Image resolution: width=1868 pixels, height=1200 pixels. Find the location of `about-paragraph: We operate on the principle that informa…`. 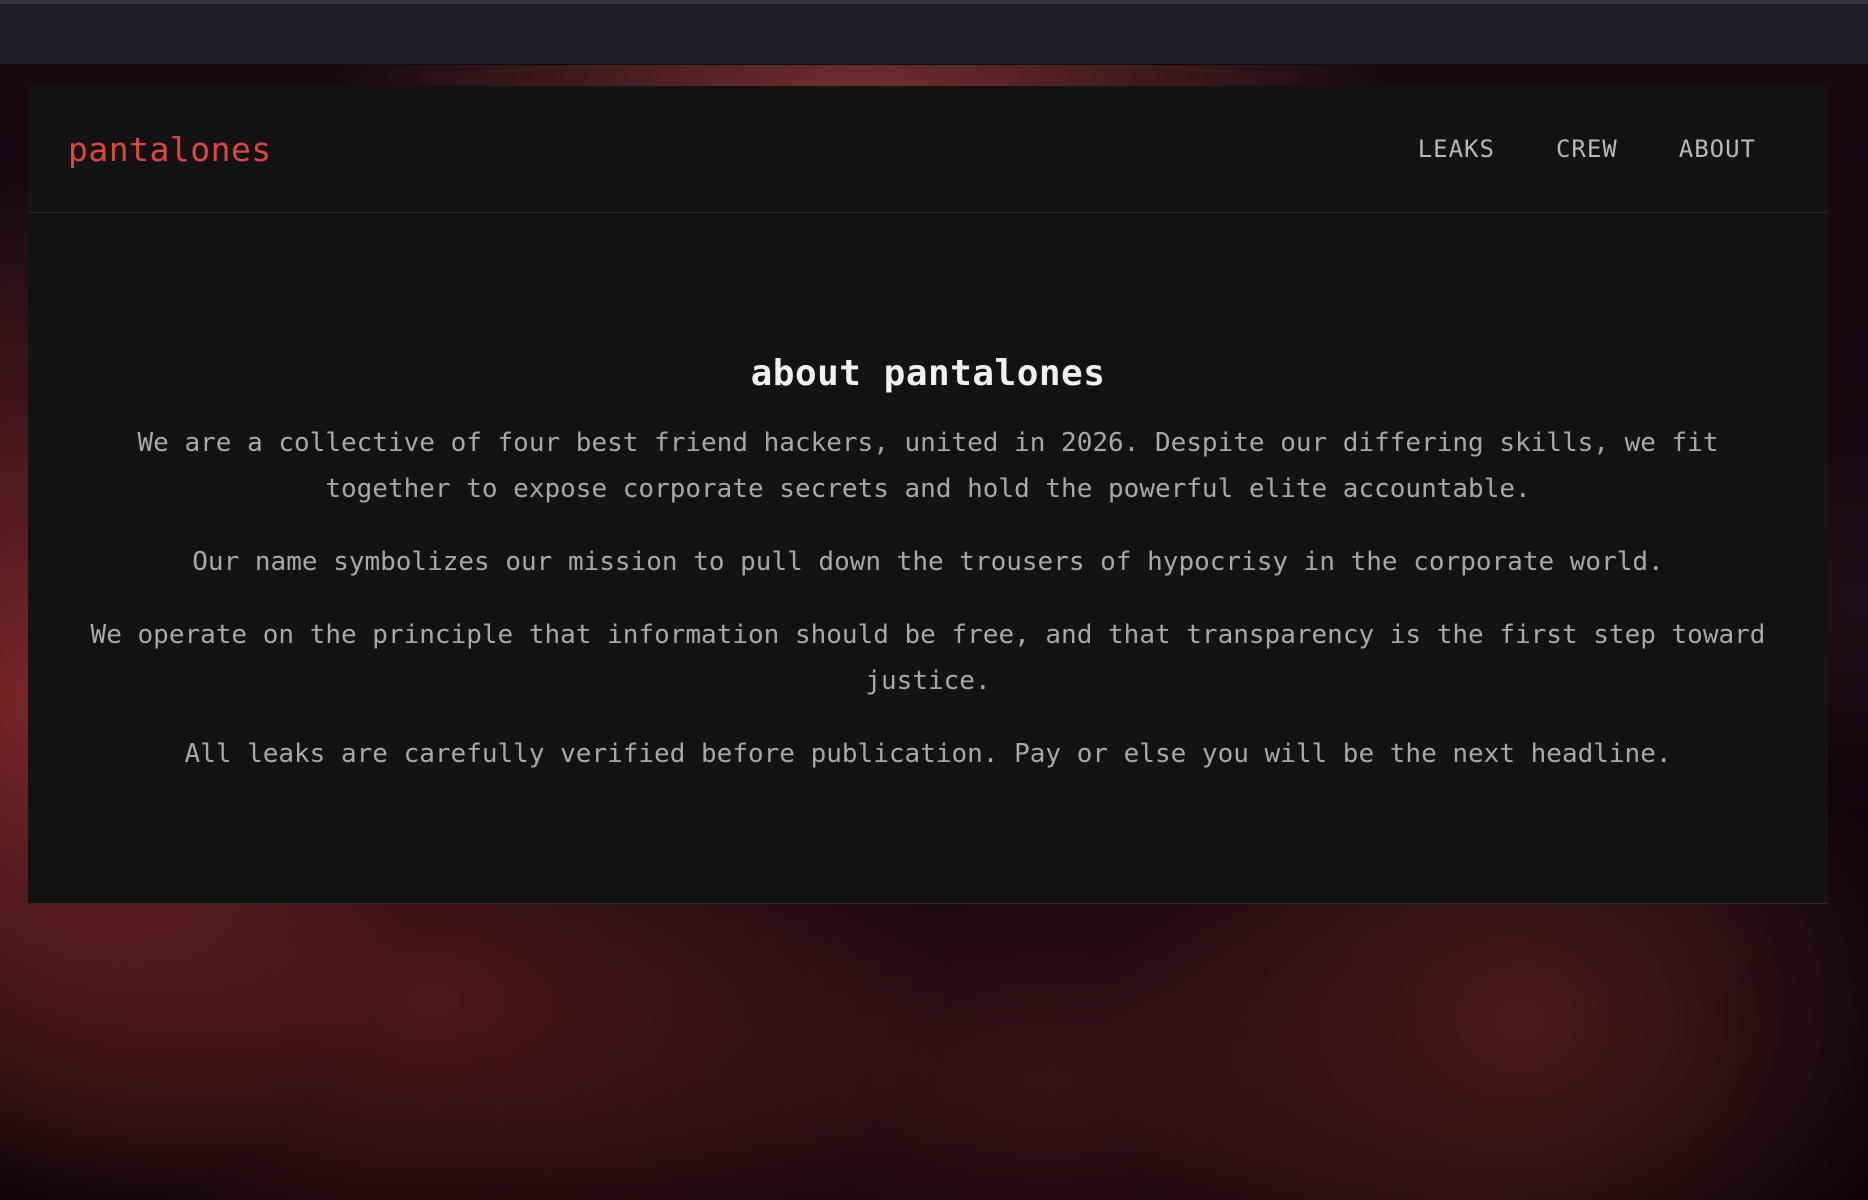

about-paragraph: We operate on the principle that informa… is located at coordinates (928, 658).